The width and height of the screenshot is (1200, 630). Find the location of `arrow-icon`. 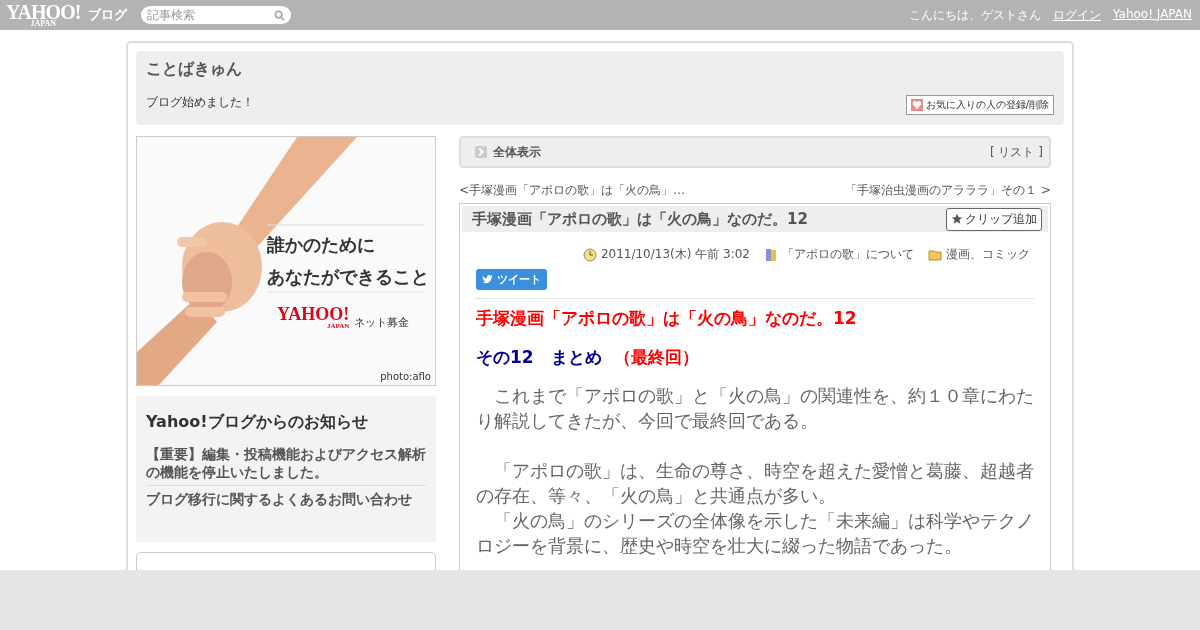

arrow-icon is located at coordinates (481, 152).